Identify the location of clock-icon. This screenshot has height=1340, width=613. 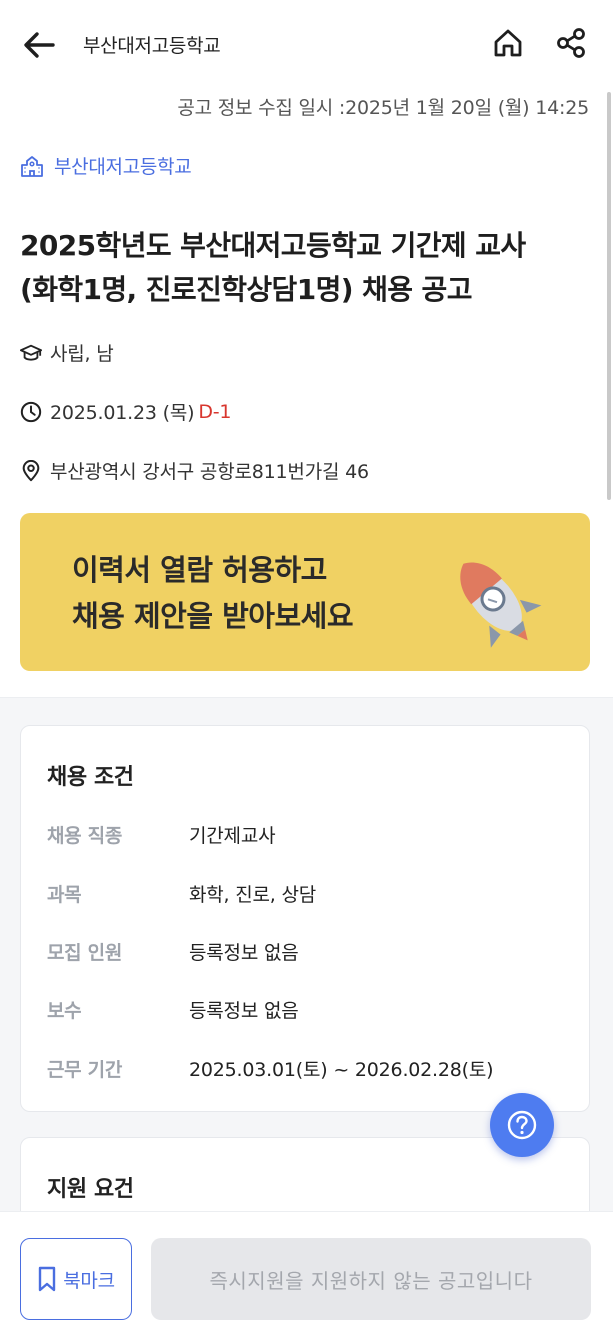
(31, 411).